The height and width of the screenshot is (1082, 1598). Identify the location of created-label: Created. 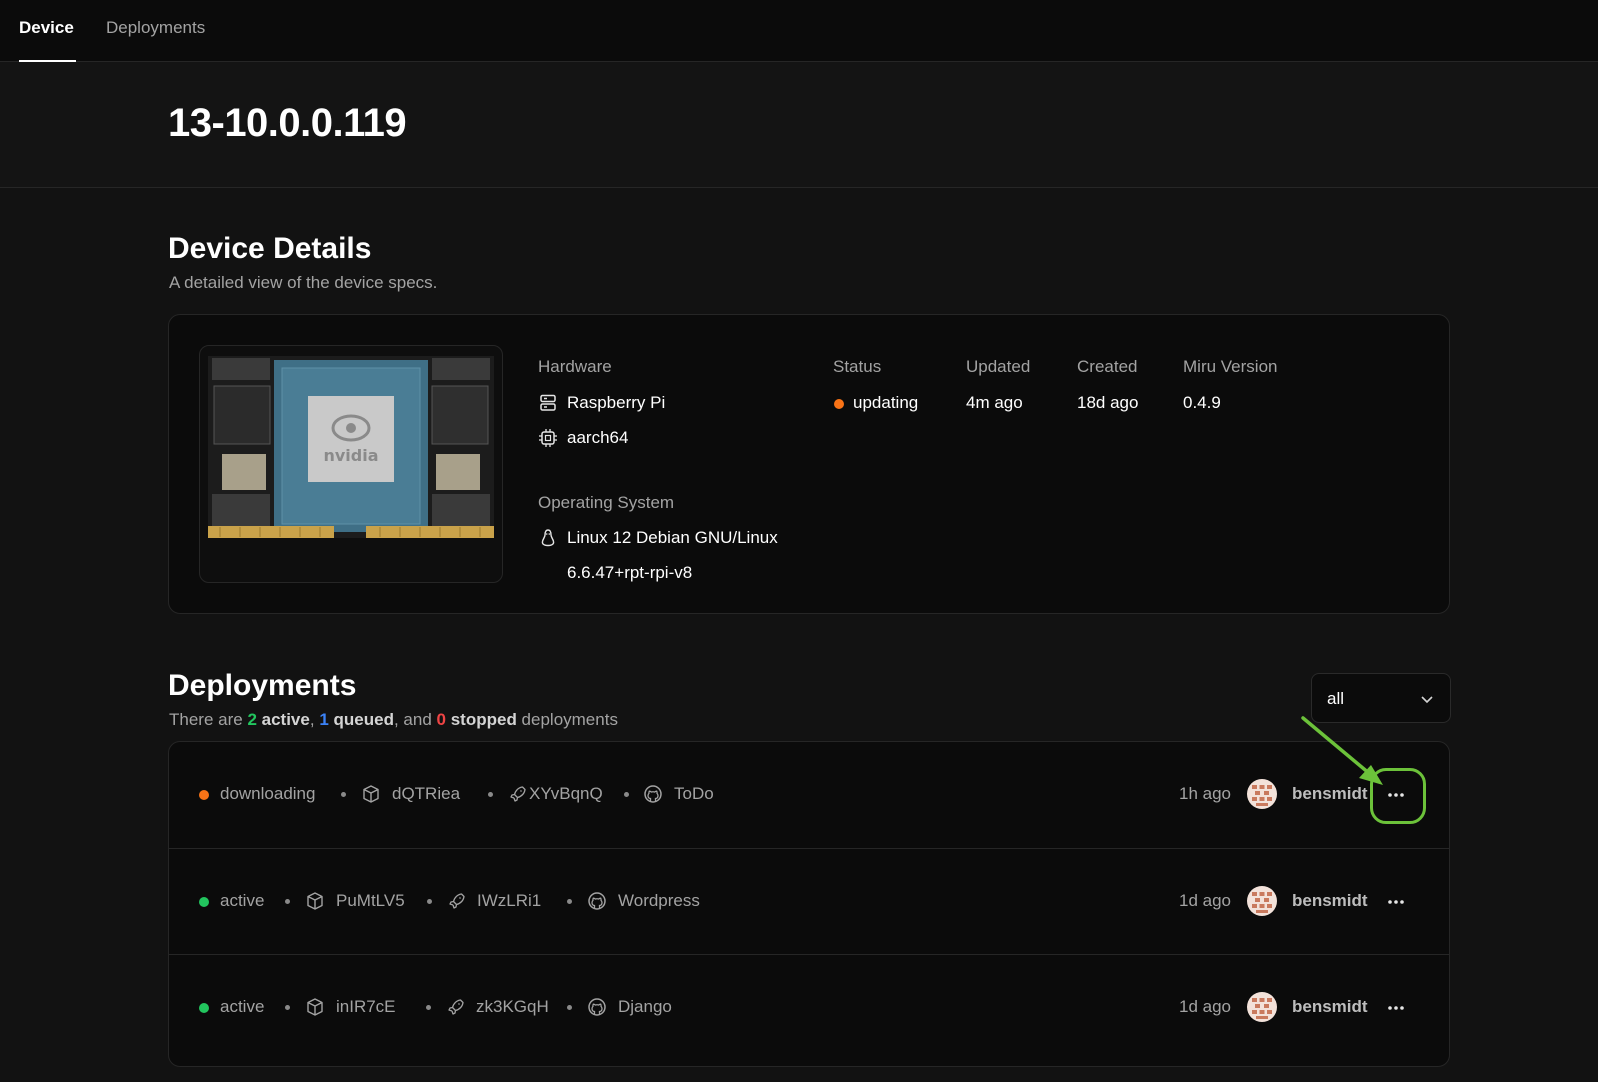
(1107, 366).